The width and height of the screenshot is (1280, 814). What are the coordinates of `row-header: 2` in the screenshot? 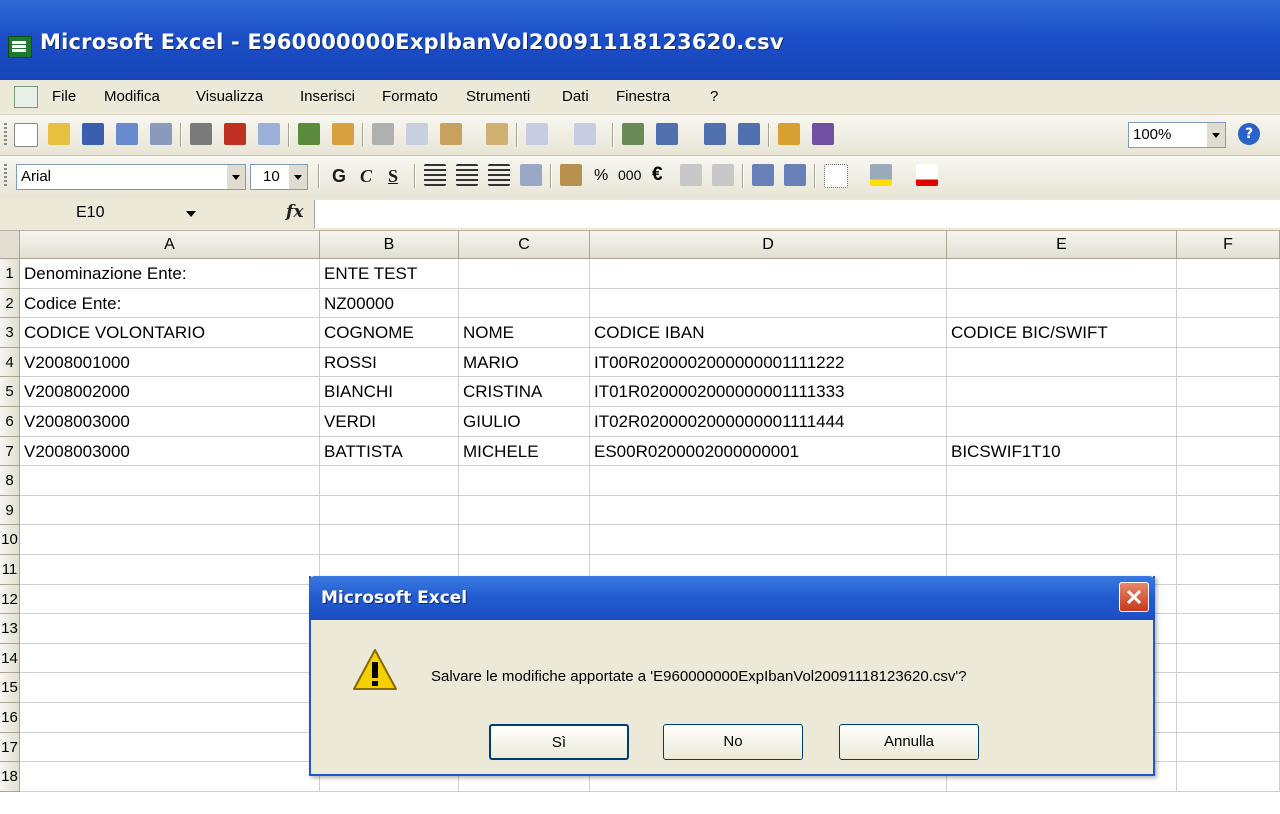 It's located at (10, 303).